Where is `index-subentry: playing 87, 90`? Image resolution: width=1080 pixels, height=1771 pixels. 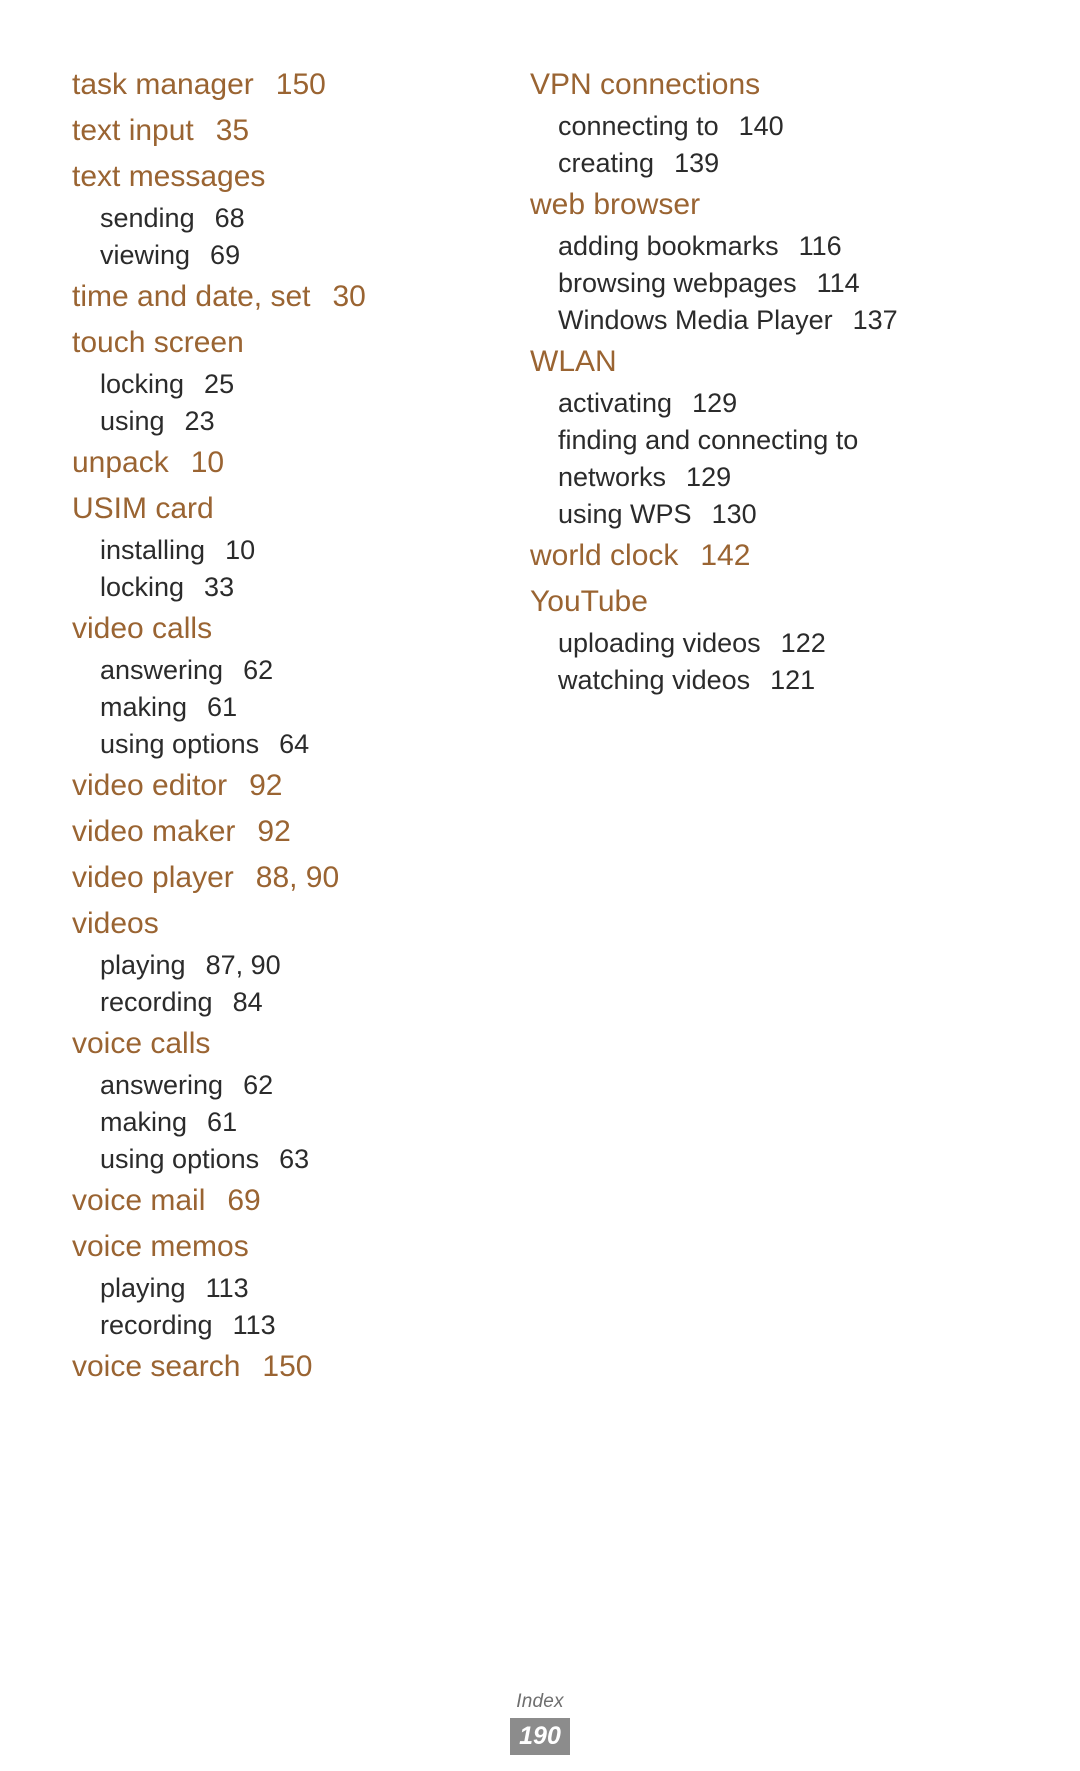
index-subentry: playing 87, 90 is located at coordinates (287, 965).